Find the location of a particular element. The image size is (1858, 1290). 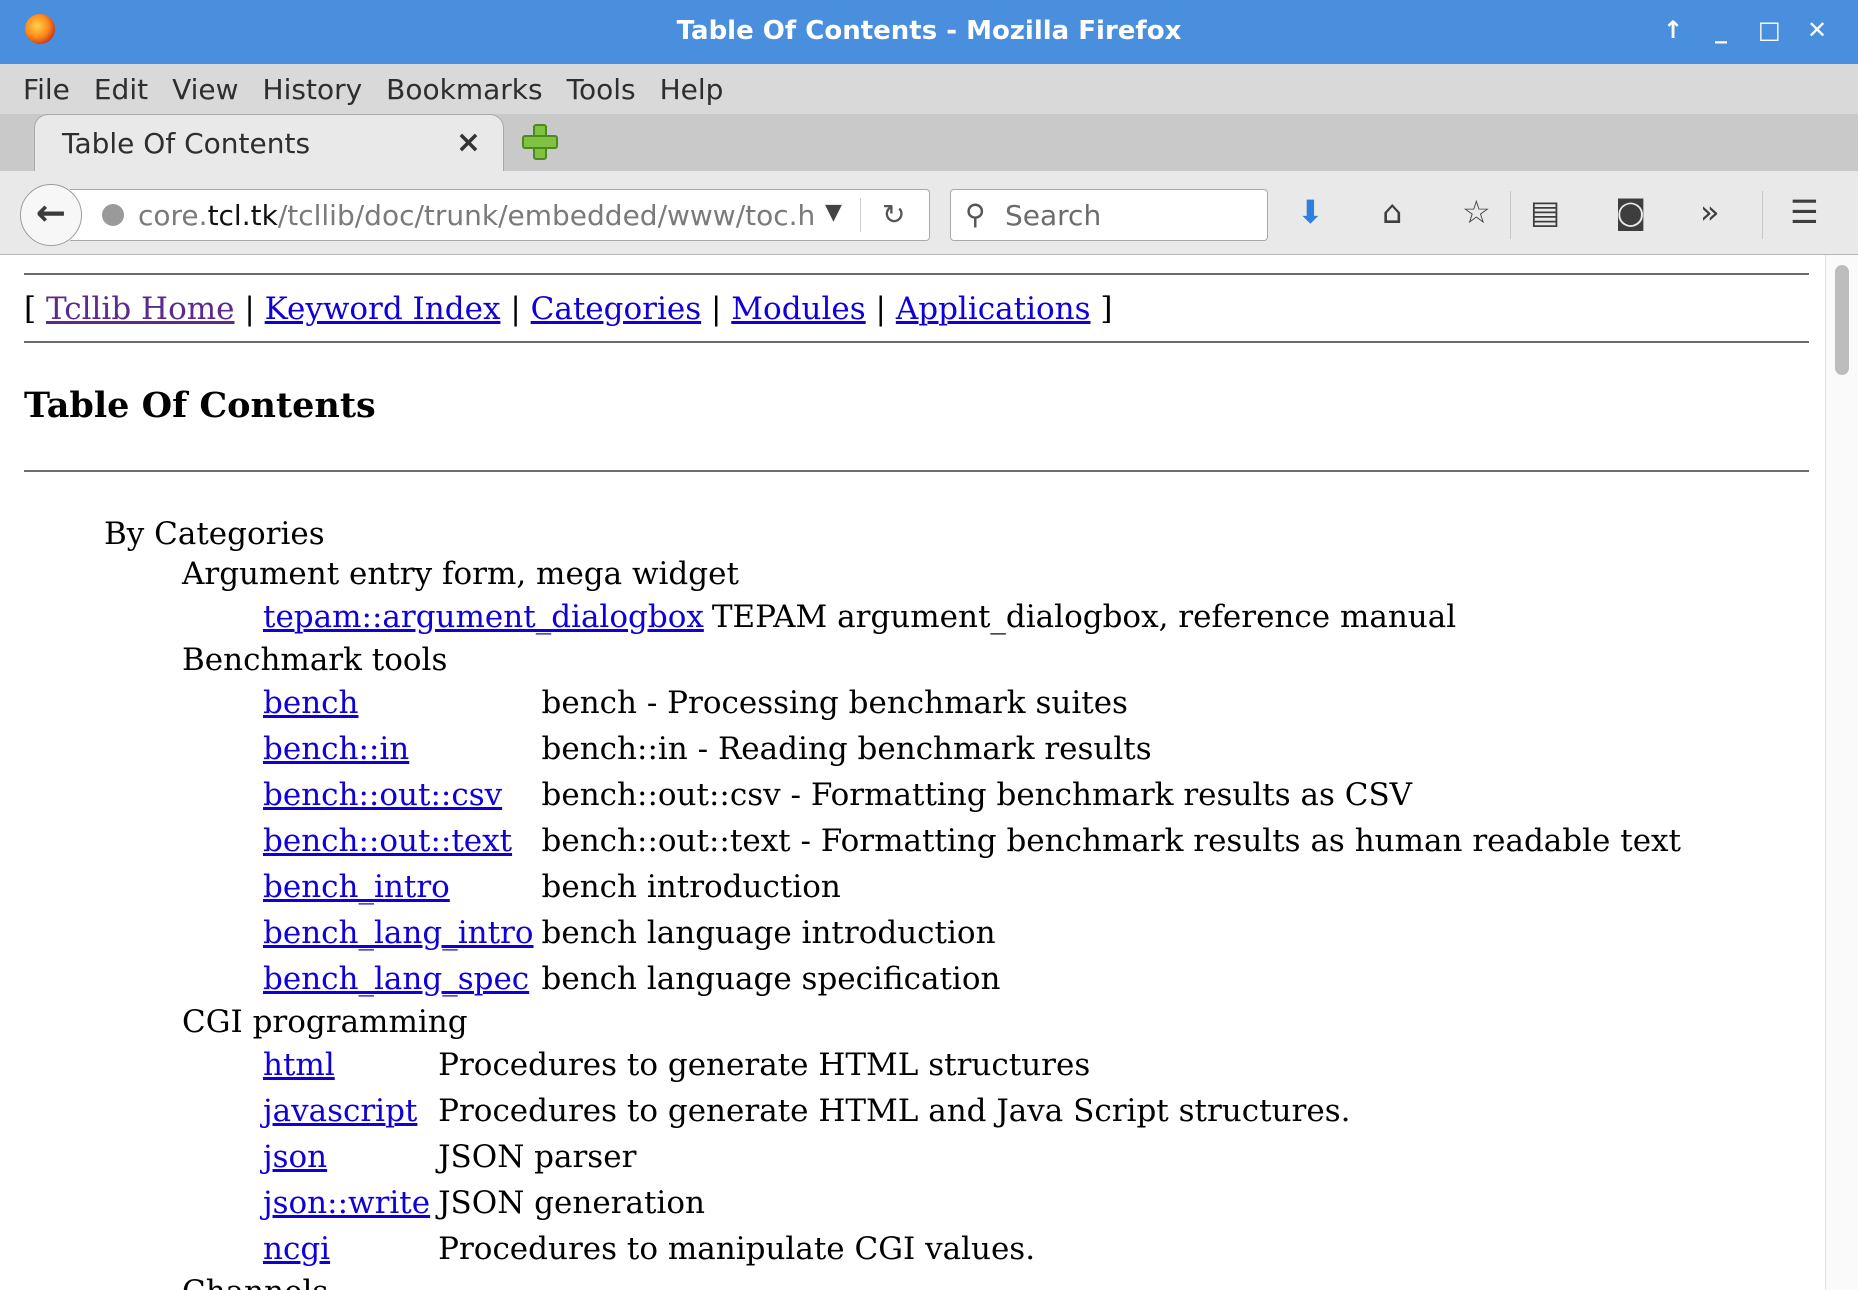

link-categories: Categories is located at coordinates (616, 309).